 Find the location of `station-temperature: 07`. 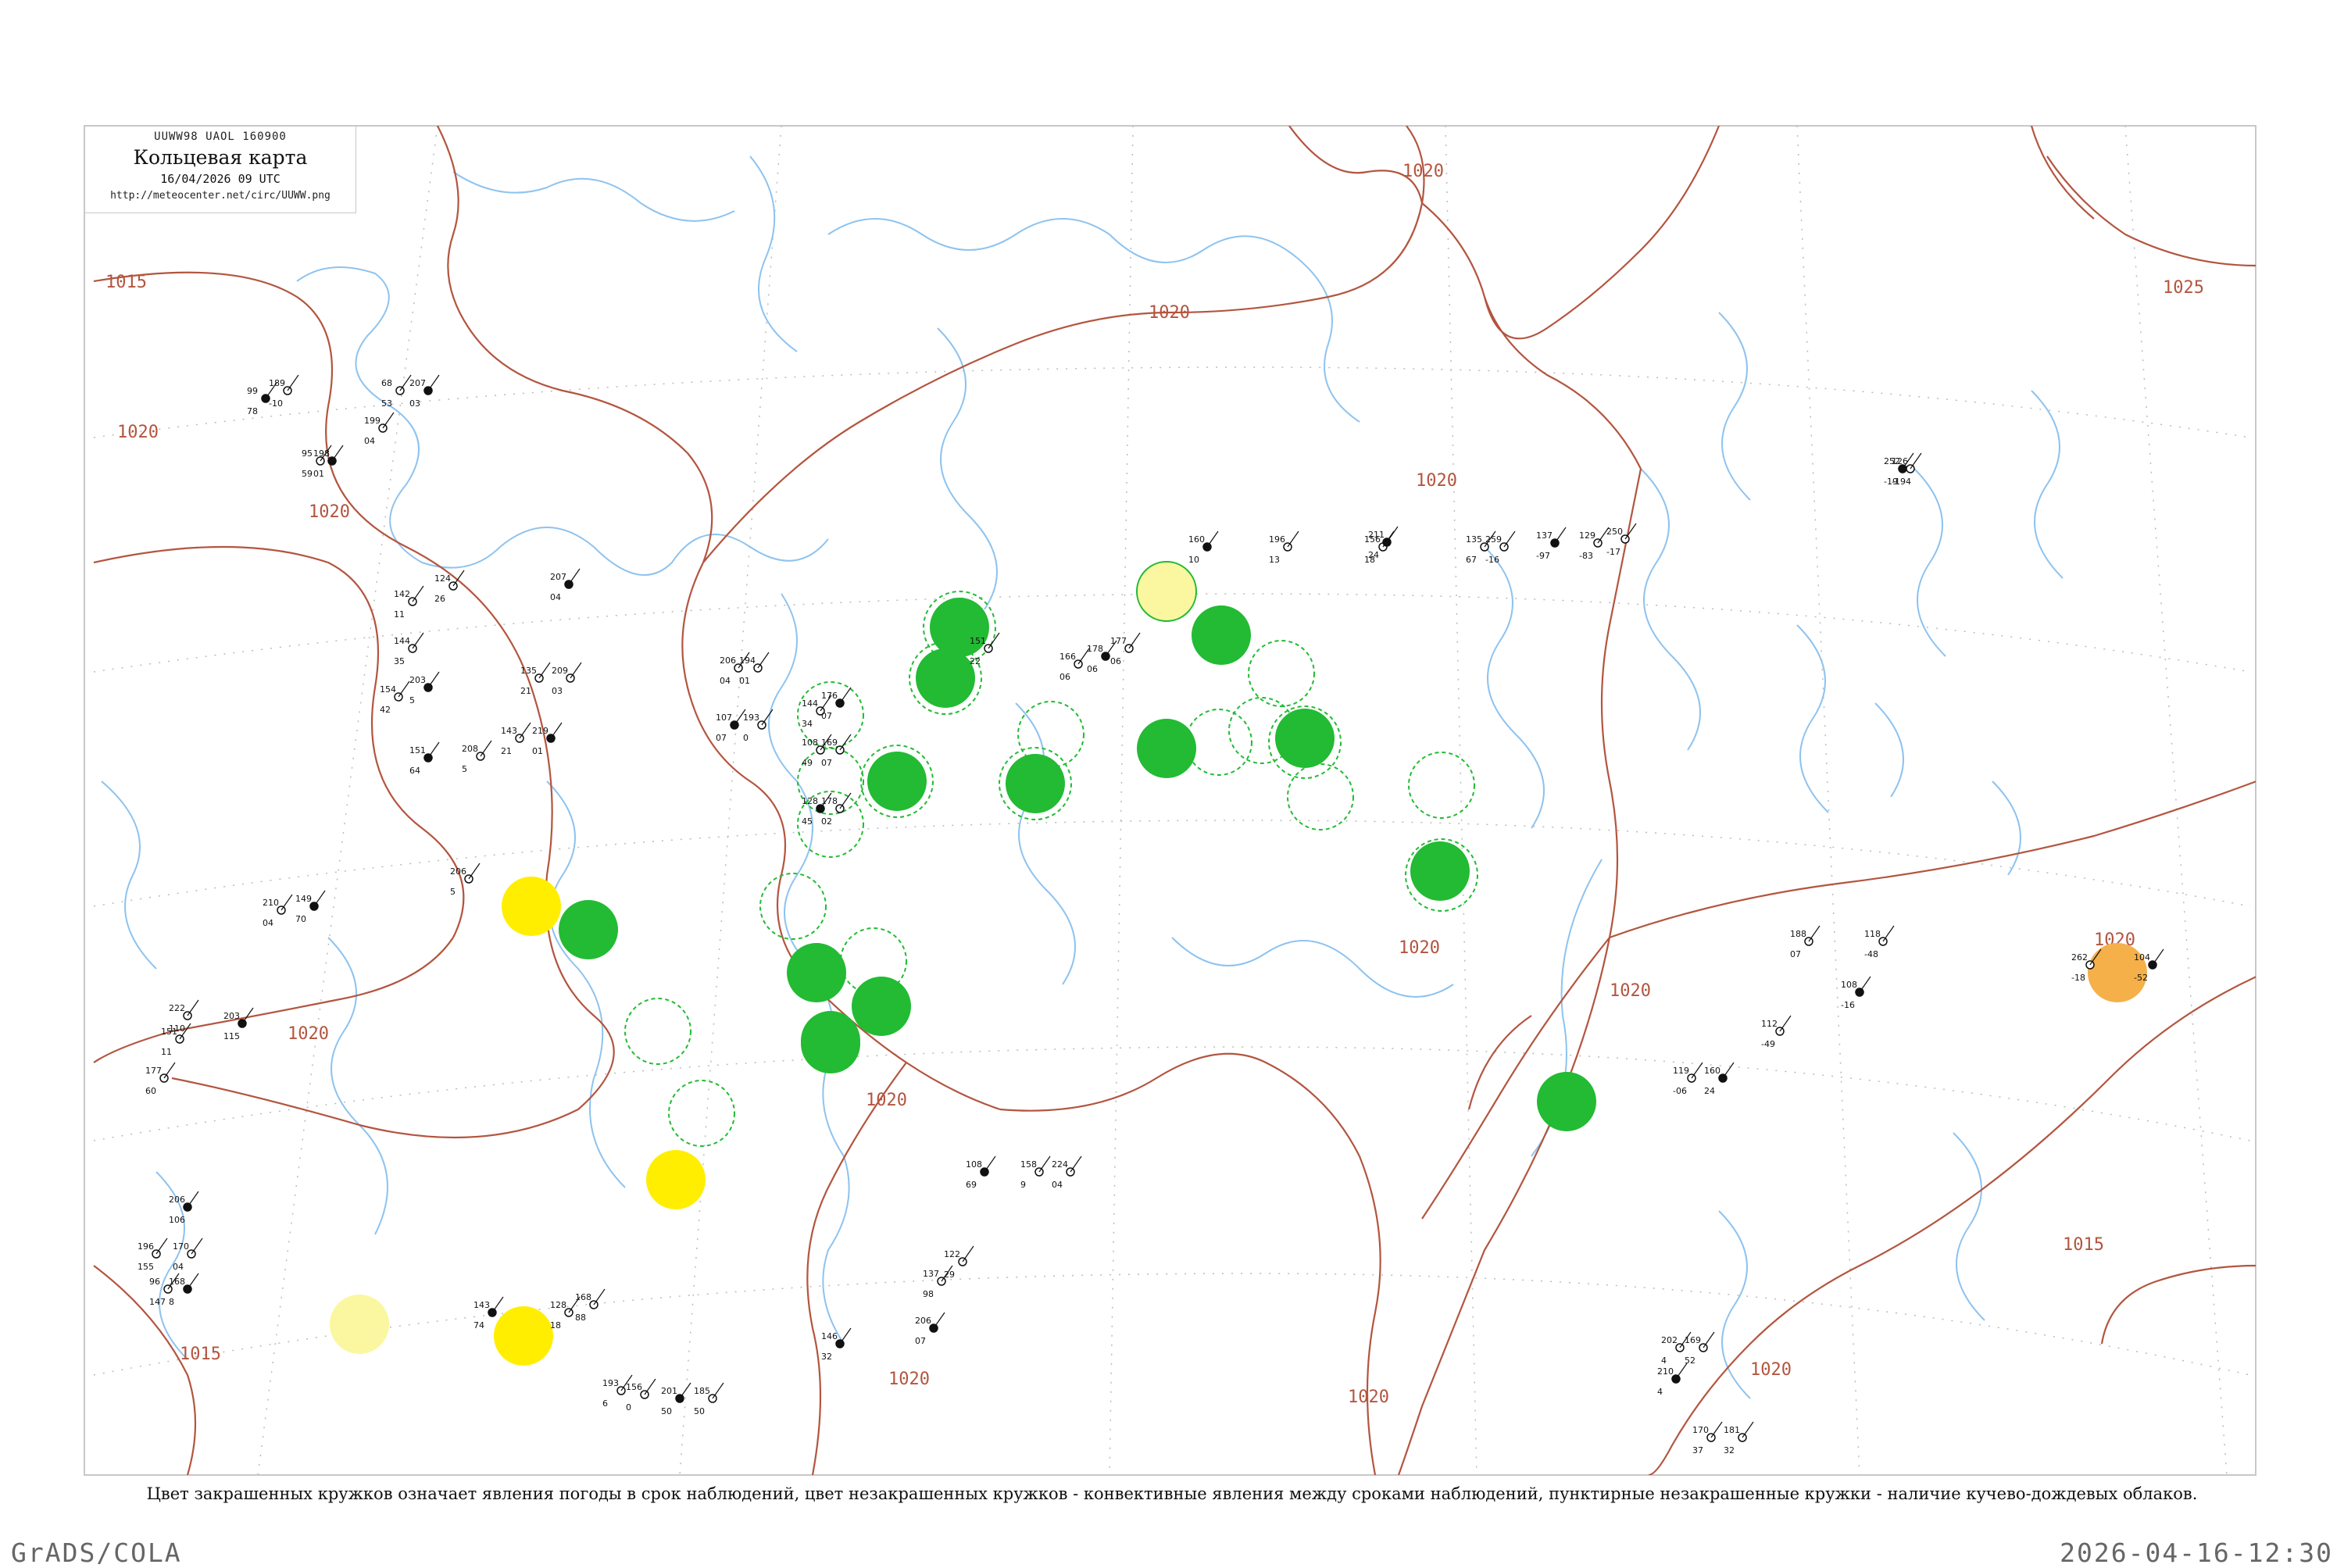

station-temperature: 07 is located at coordinates (721, 738).